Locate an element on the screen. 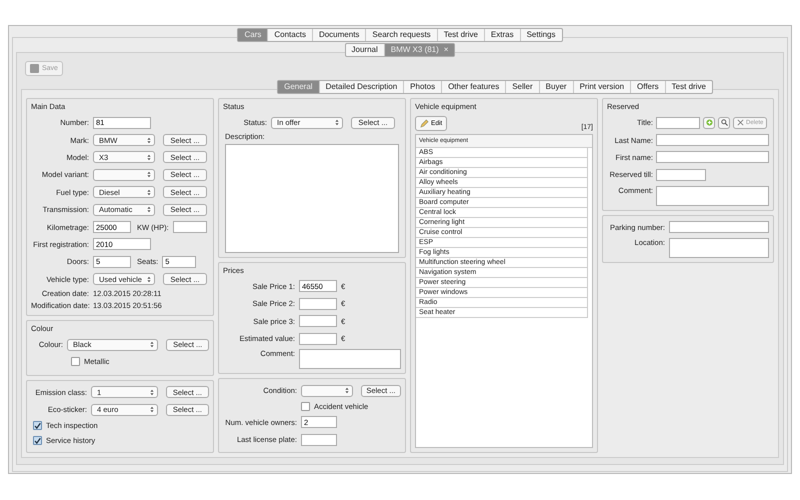 This screenshot has width=800, height=500. close-icon is located at coordinates (740, 122).